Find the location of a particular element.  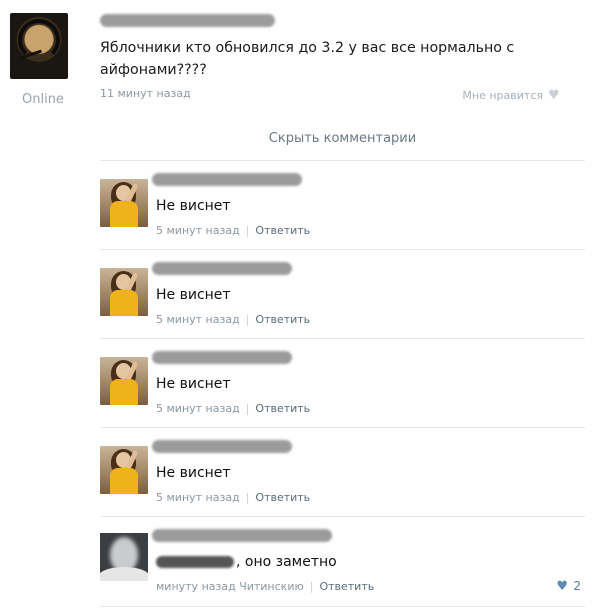

post-author-avatar is located at coordinates (39, 46).